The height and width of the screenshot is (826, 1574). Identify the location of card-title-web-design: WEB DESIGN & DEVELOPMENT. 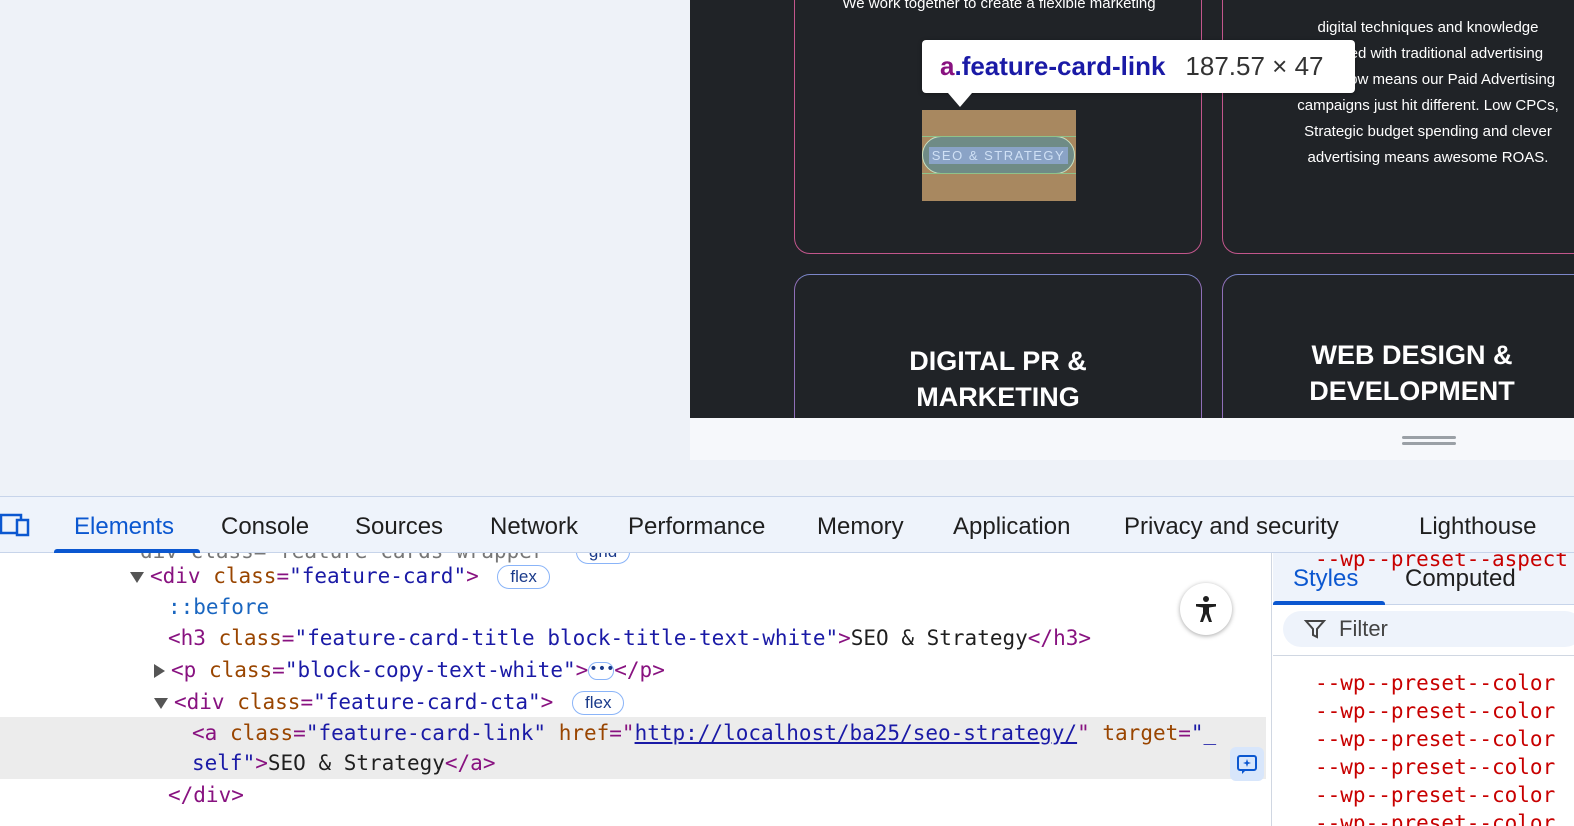
(1412, 373).